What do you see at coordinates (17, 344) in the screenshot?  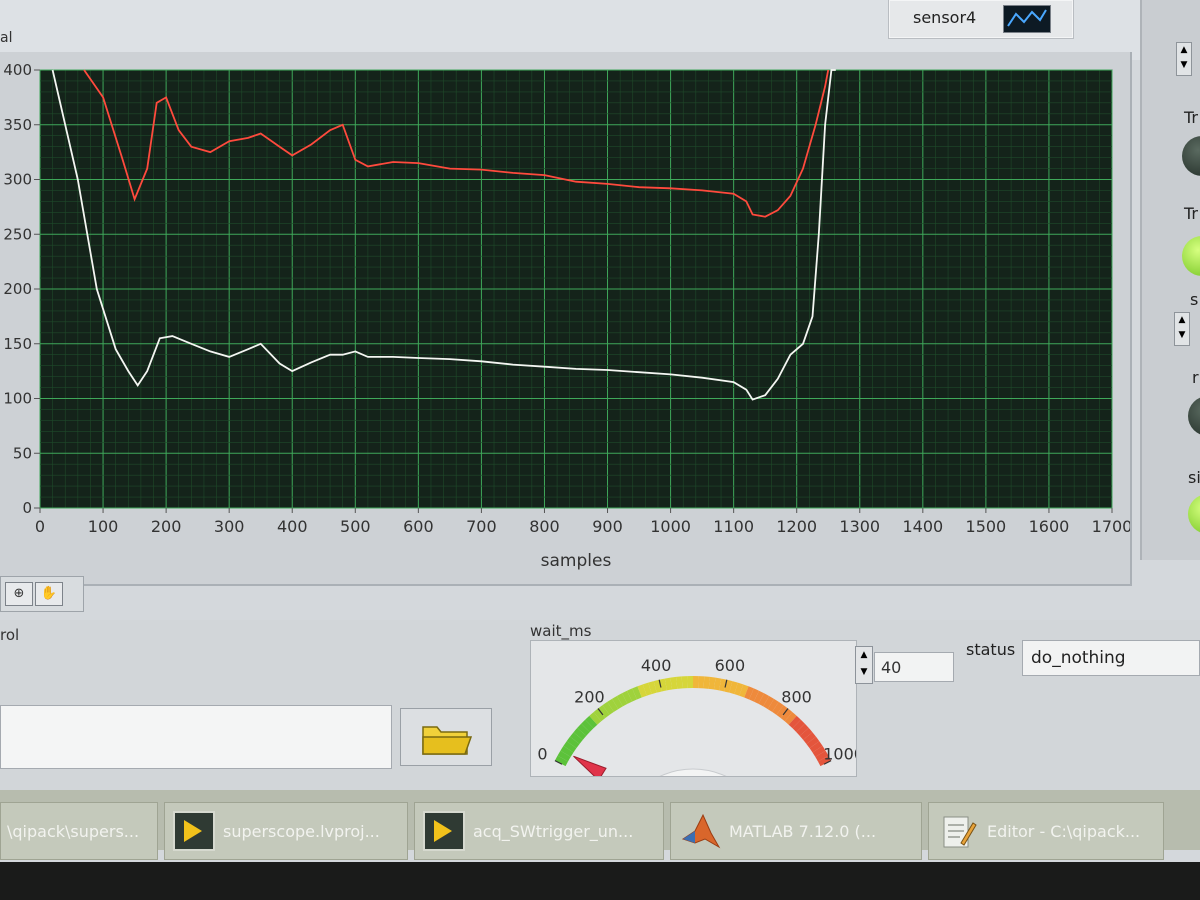 I see `y-tick-label: 150` at bounding box center [17, 344].